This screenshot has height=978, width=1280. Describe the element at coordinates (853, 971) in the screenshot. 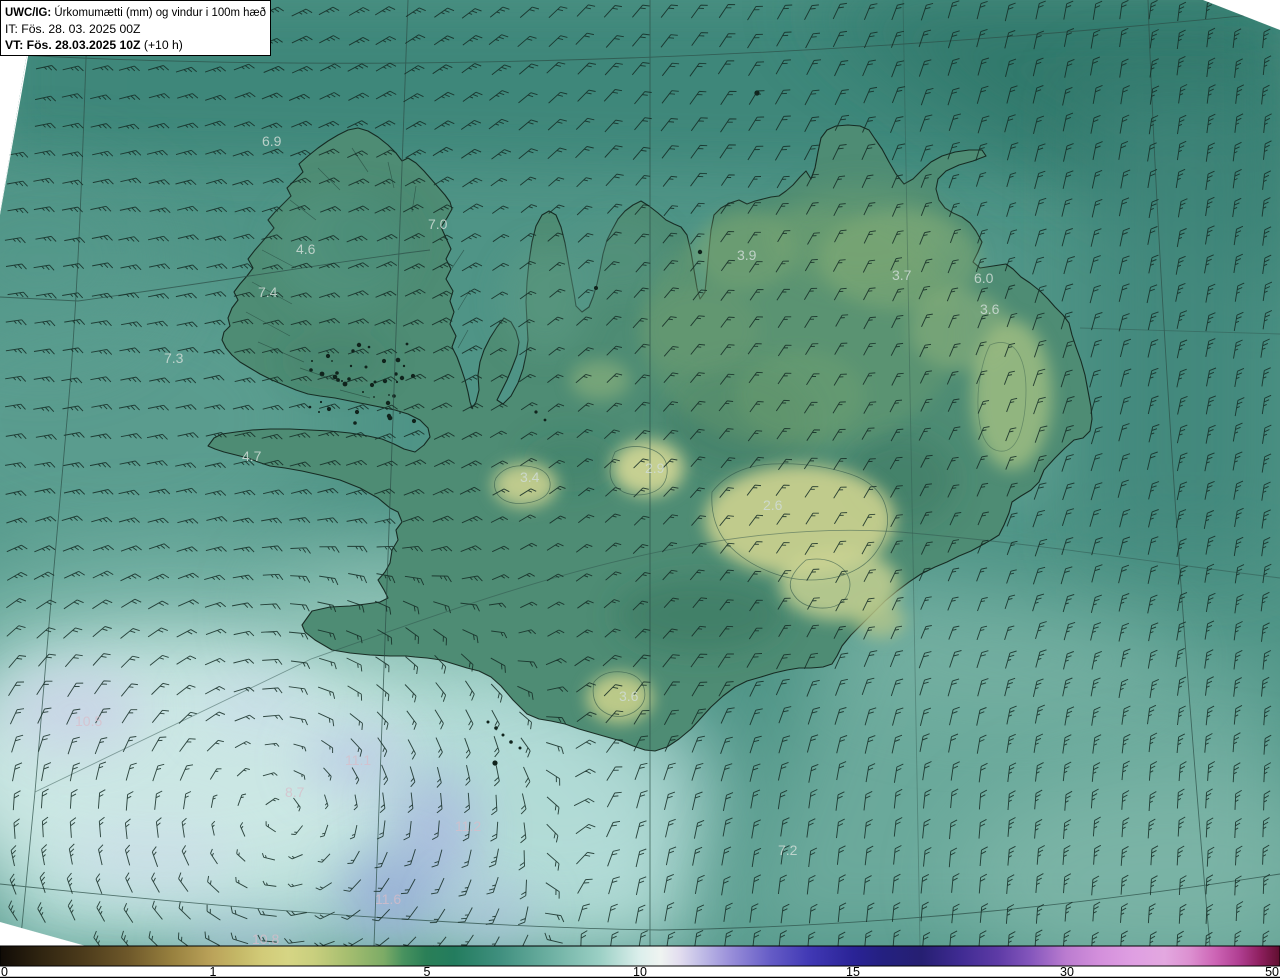

I see `svg-text: 15` at that location.